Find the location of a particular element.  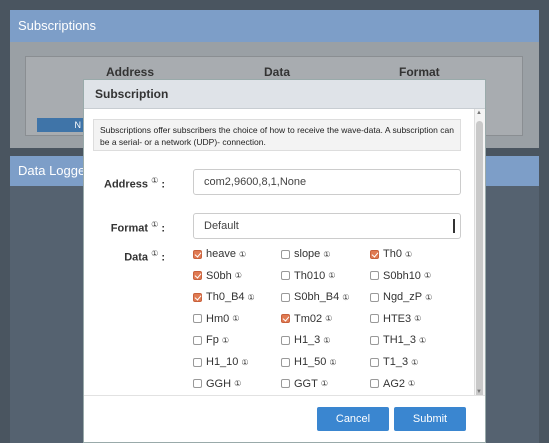

checkbox-label: HTE3 is located at coordinates (397, 318).